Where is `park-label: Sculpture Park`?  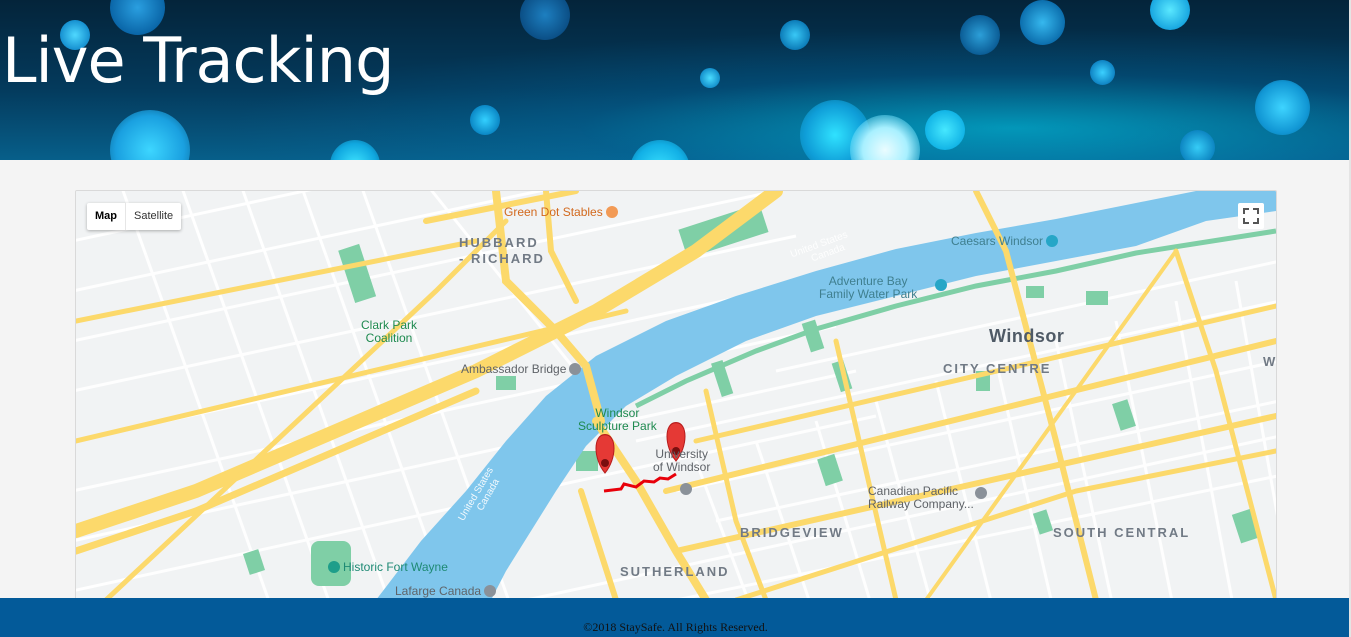 park-label: Sculpture Park is located at coordinates (617, 426).